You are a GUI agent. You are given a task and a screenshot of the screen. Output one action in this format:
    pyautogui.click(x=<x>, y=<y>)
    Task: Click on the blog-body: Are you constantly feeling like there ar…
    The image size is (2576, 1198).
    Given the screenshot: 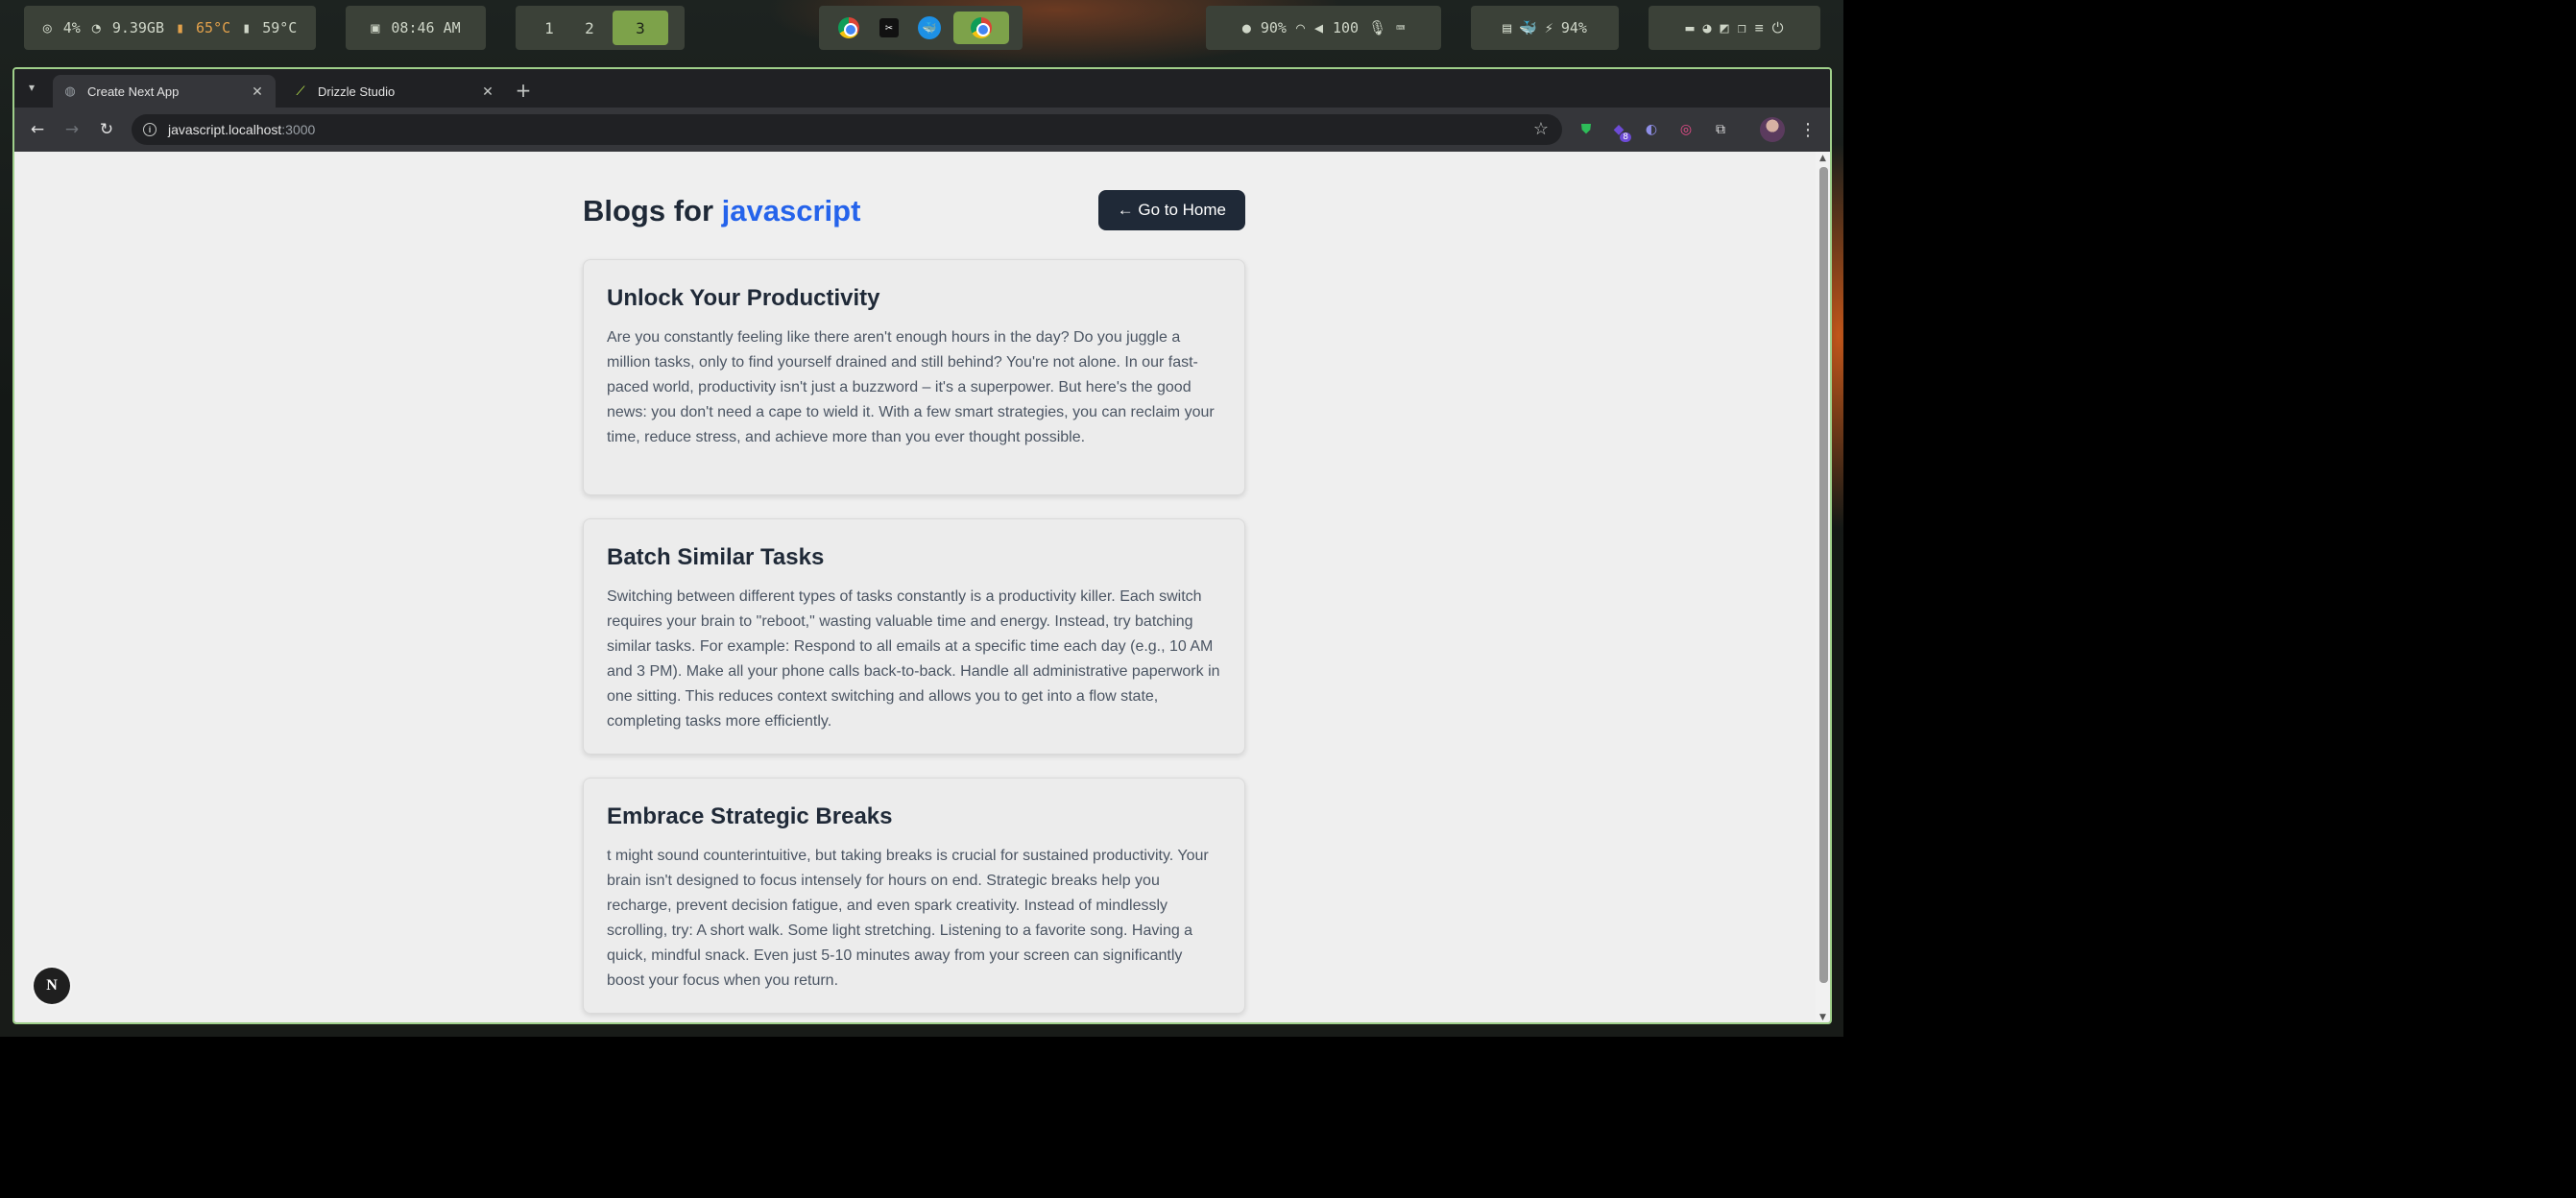 What is the action you would take?
    pyautogui.click(x=911, y=387)
    